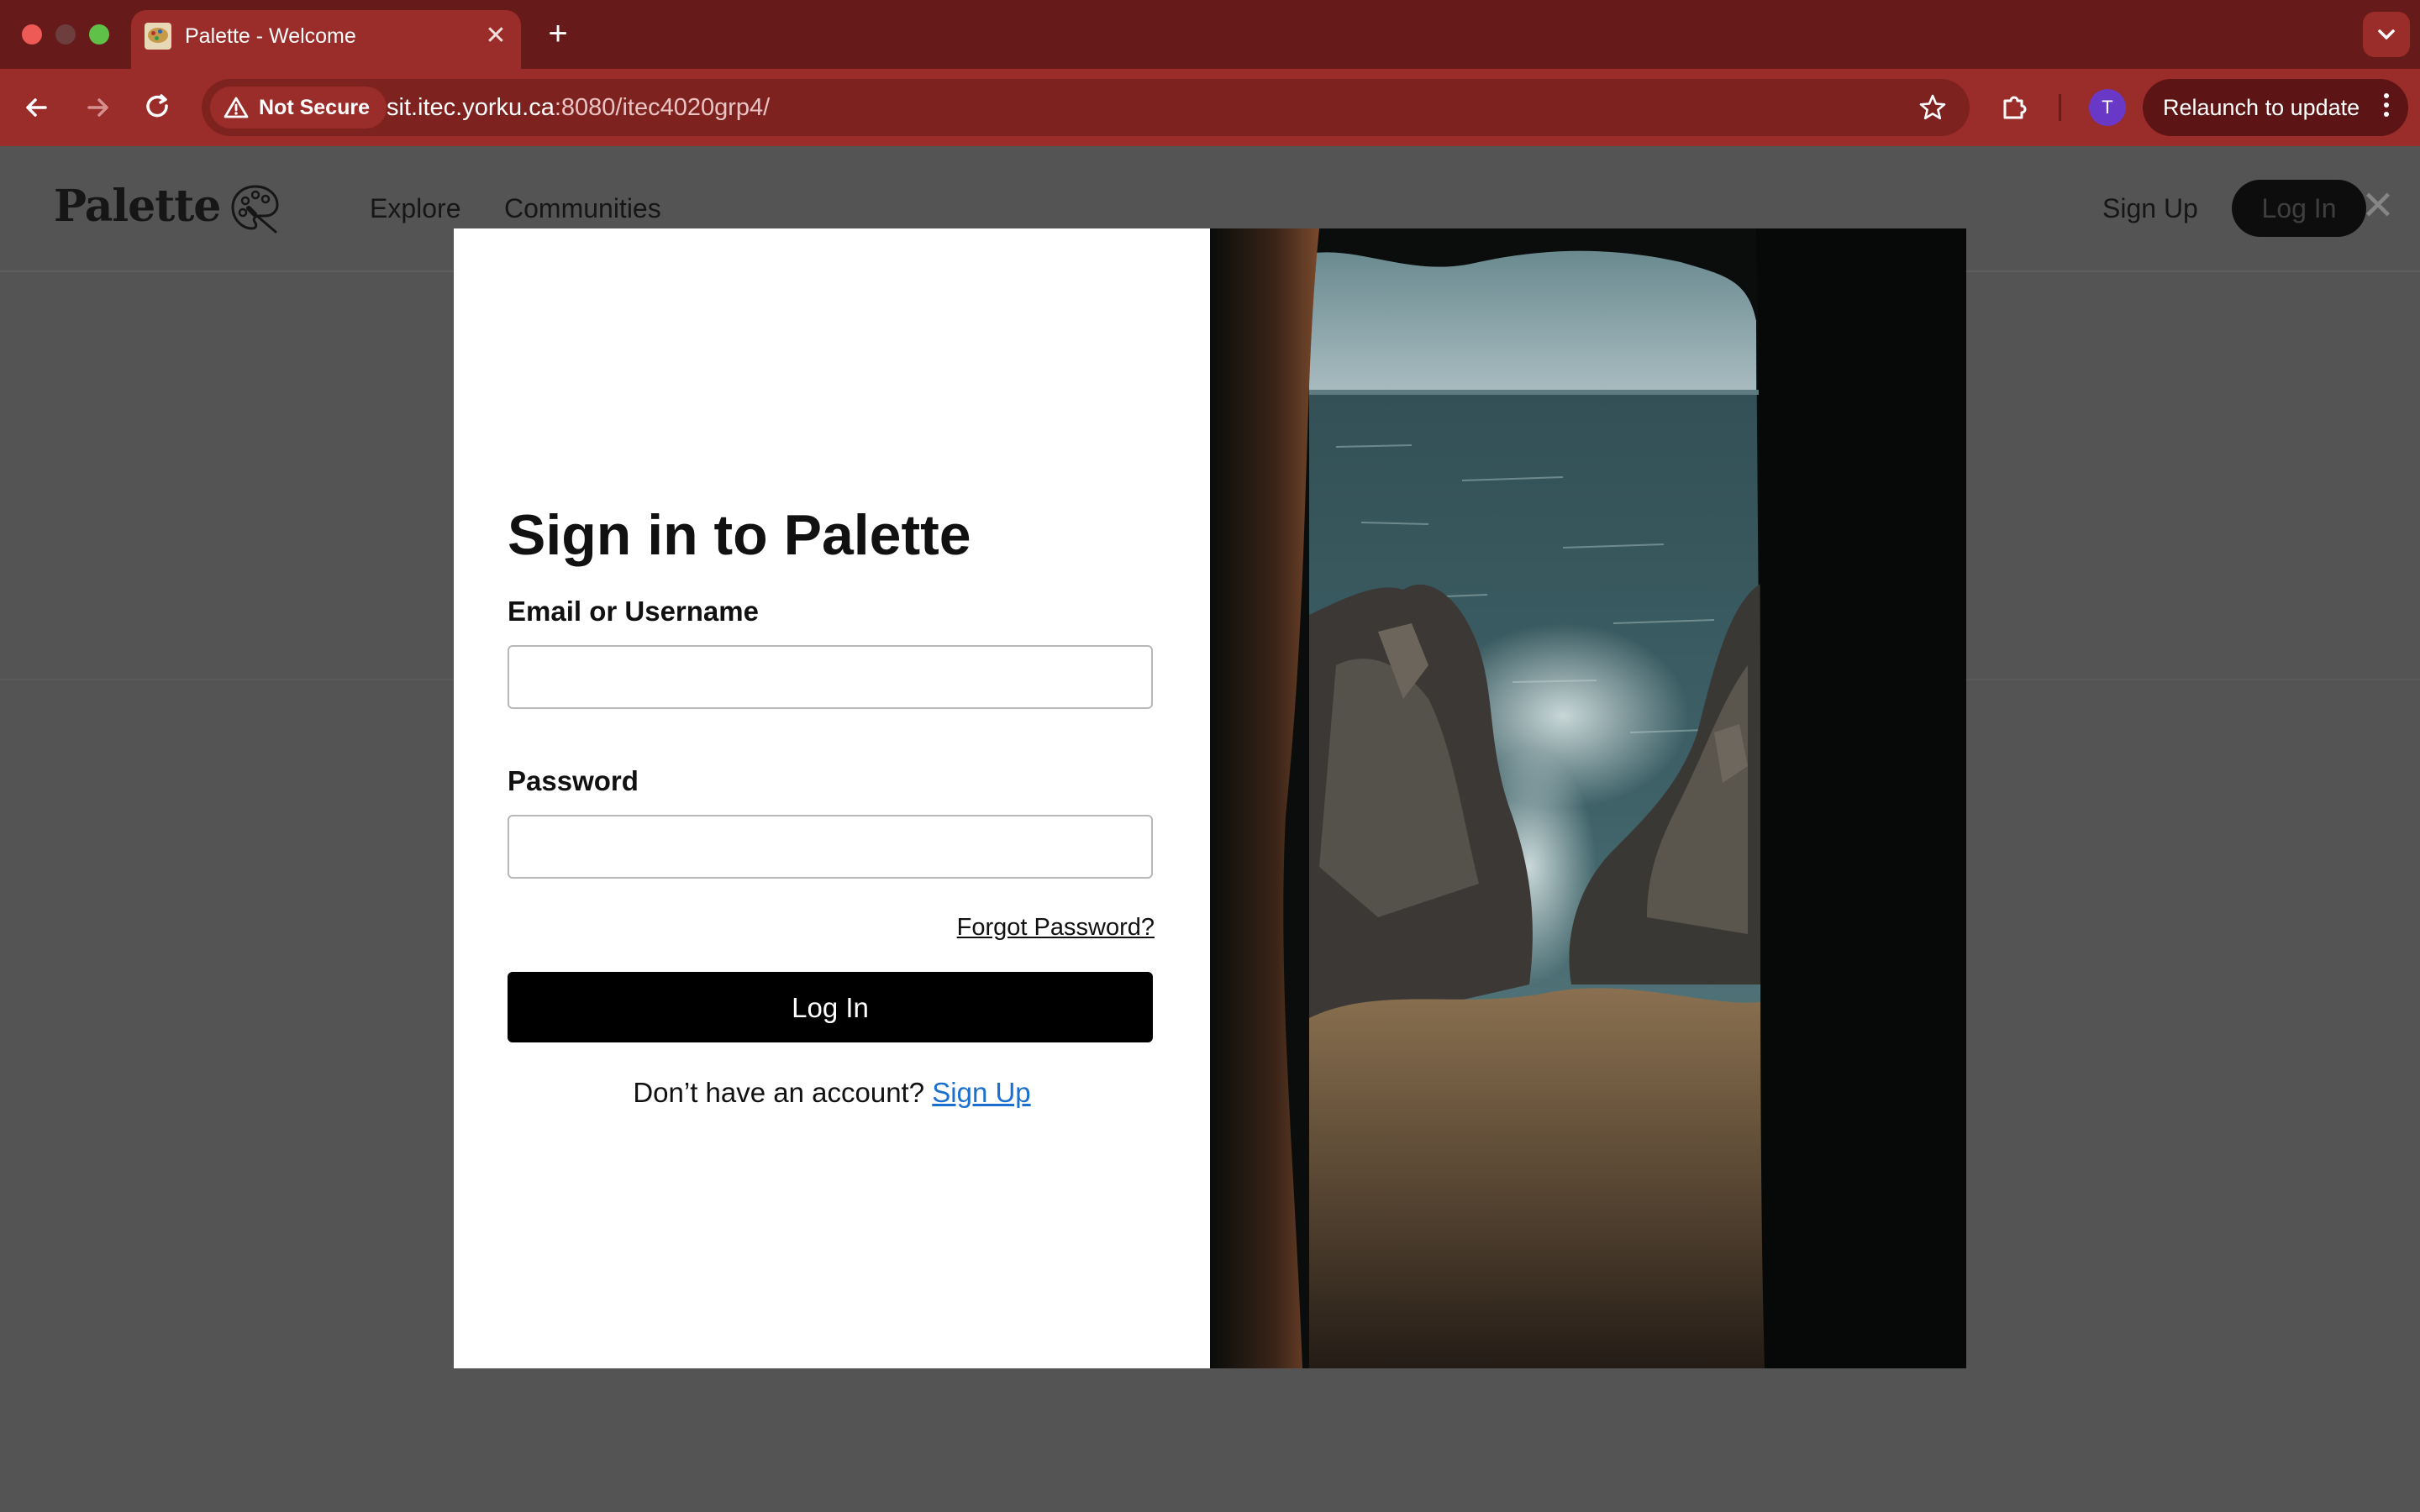  I want to click on tab-close-icon: ✕, so click(496, 36).